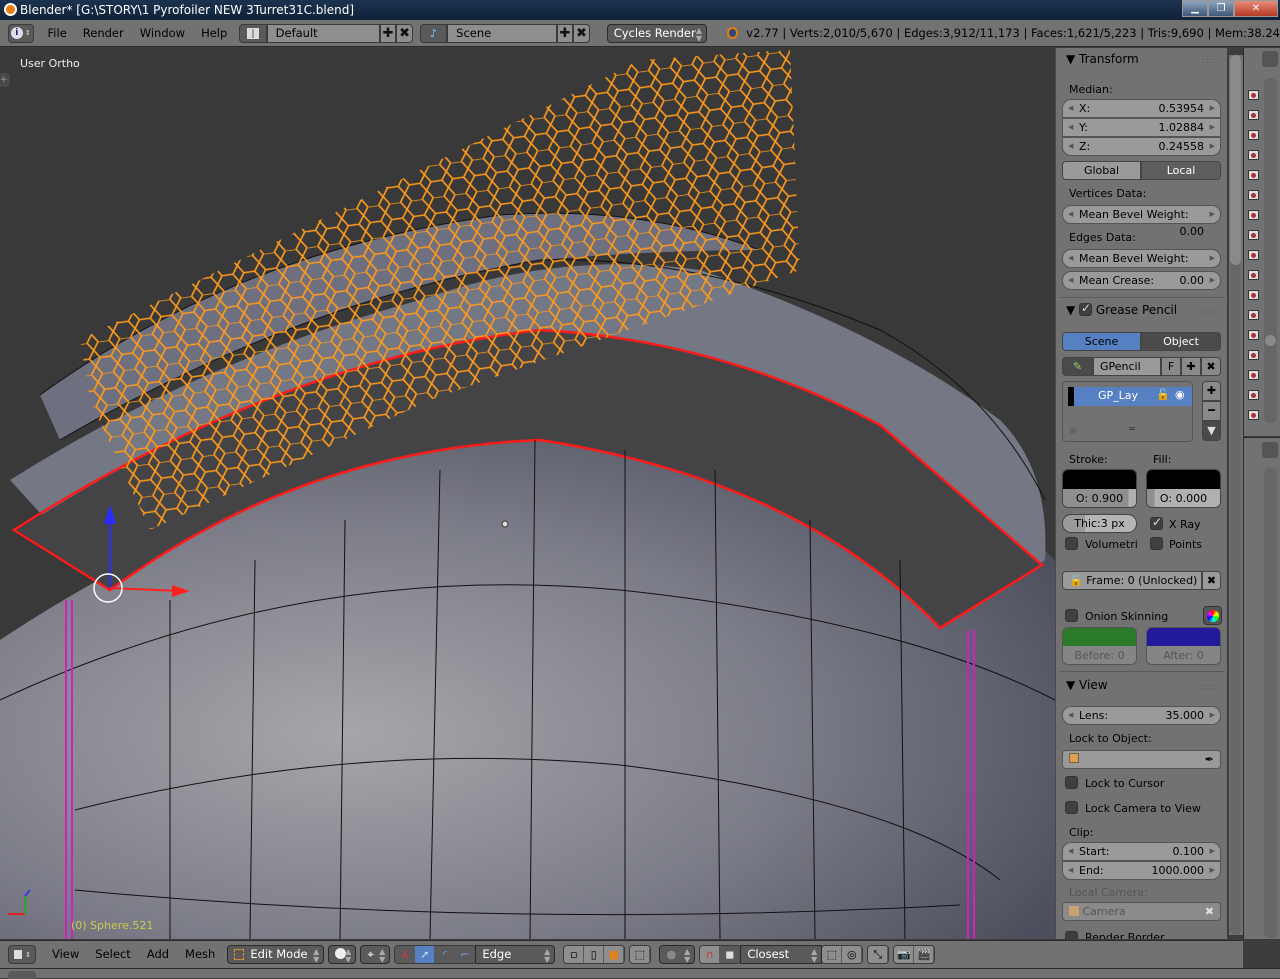 This screenshot has width=1280, height=979. I want to click on gp-source-scene-toggle: Scene, so click(1101, 341).